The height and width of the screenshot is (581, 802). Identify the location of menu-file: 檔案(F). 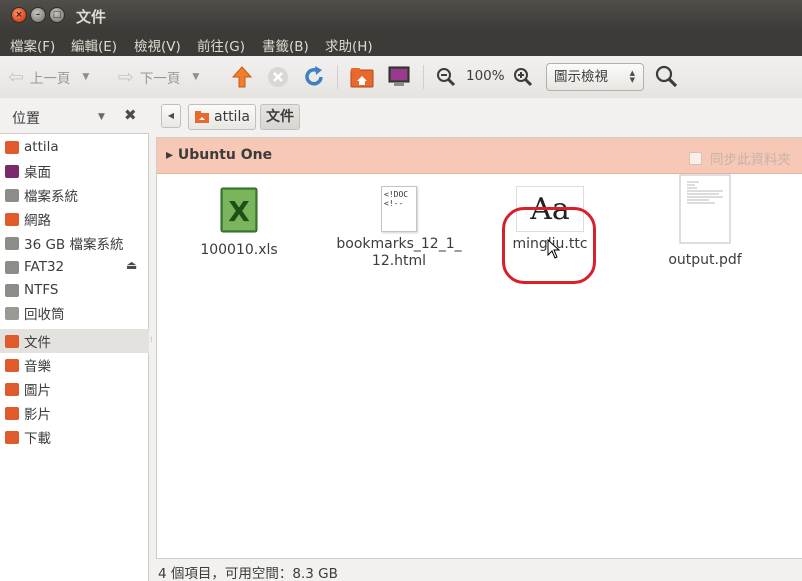
(32, 45).